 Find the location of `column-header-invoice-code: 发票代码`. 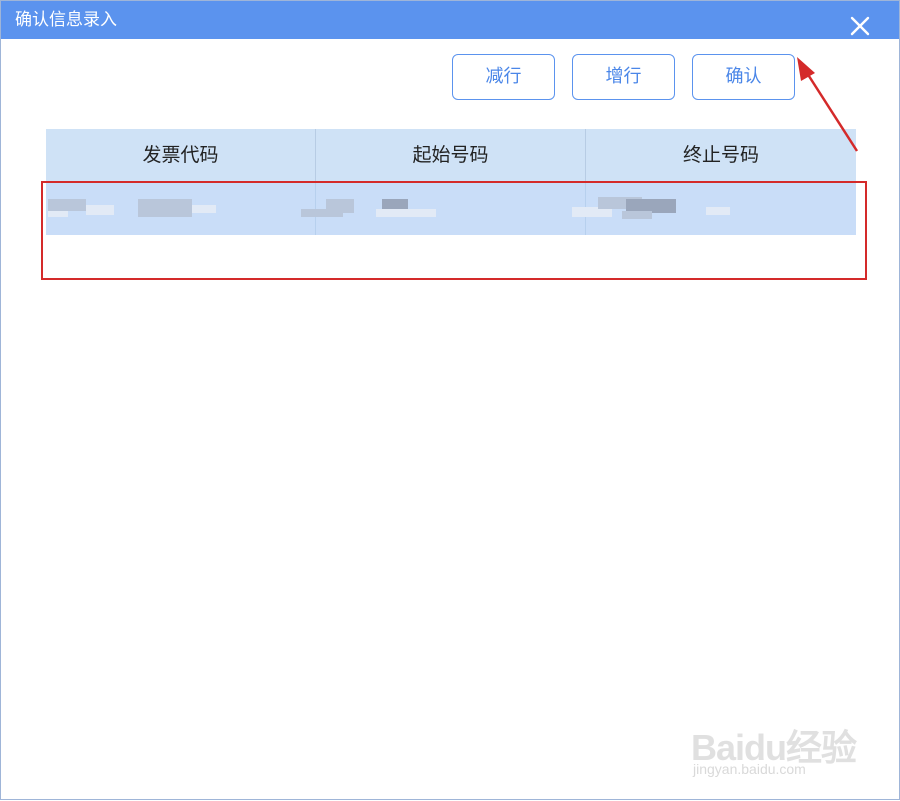

column-header-invoice-code: 发票代码 is located at coordinates (181, 155).